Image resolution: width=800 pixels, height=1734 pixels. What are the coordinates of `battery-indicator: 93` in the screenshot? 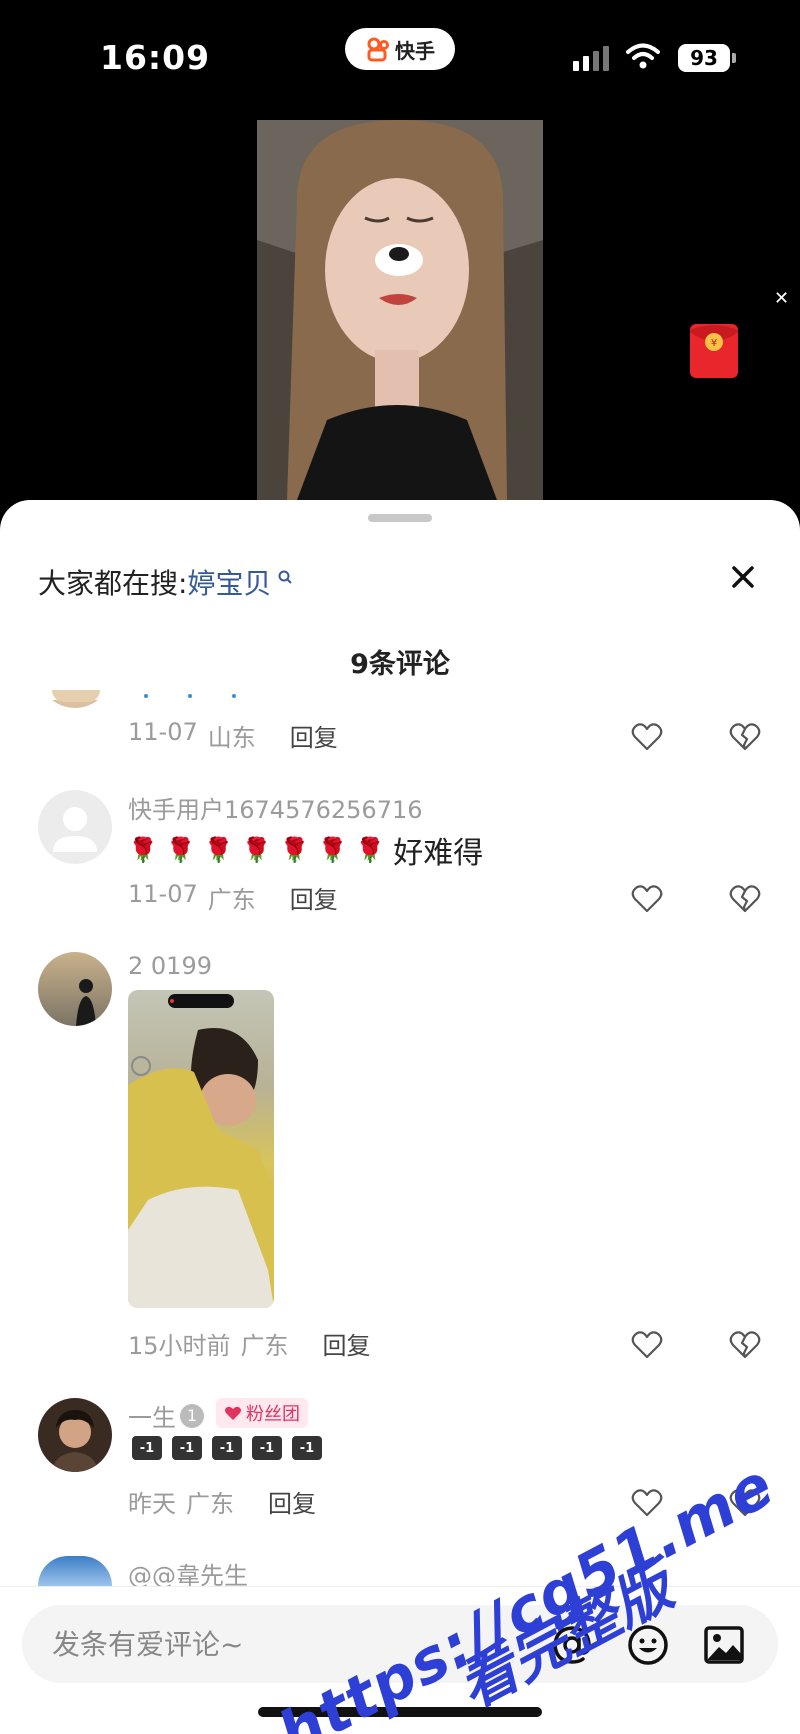 It's located at (707, 58).